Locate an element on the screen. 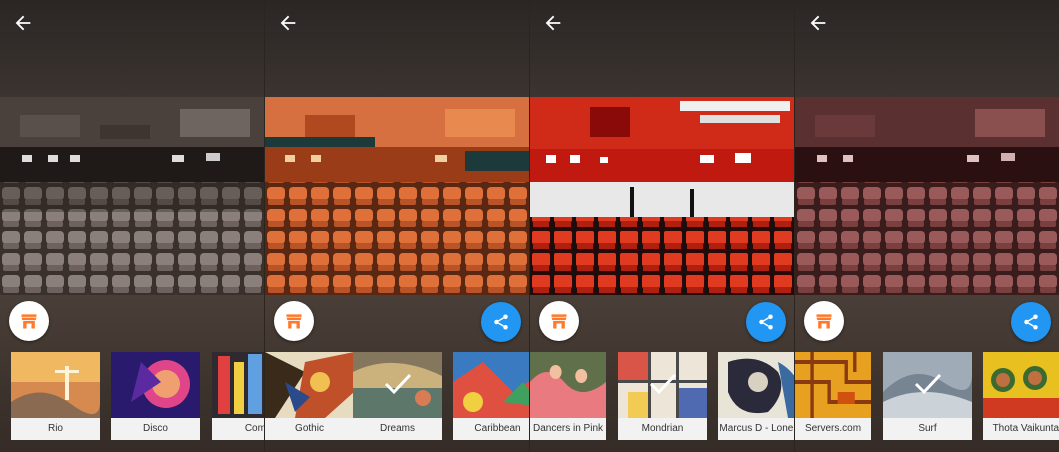 This screenshot has height=452, width=1059. style-card: Comi is located at coordinates (238, 396).